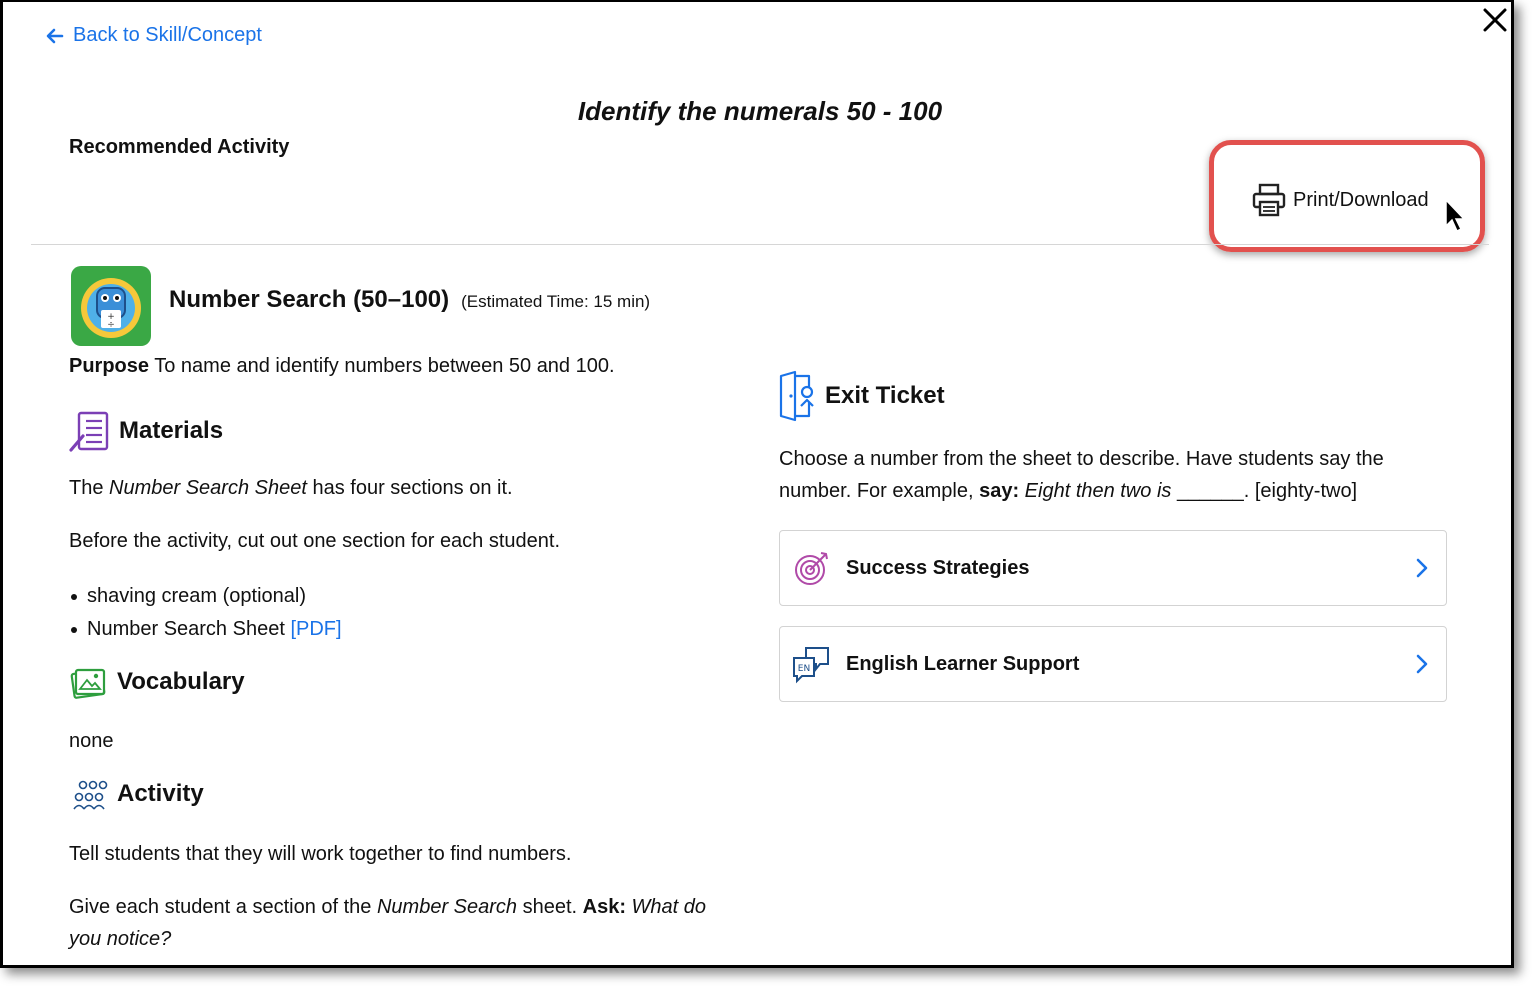 The height and width of the screenshot is (990, 1536). Describe the element at coordinates (811, 665) in the screenshot. I see `speech-bubbles-en-icon: EN` at that location.